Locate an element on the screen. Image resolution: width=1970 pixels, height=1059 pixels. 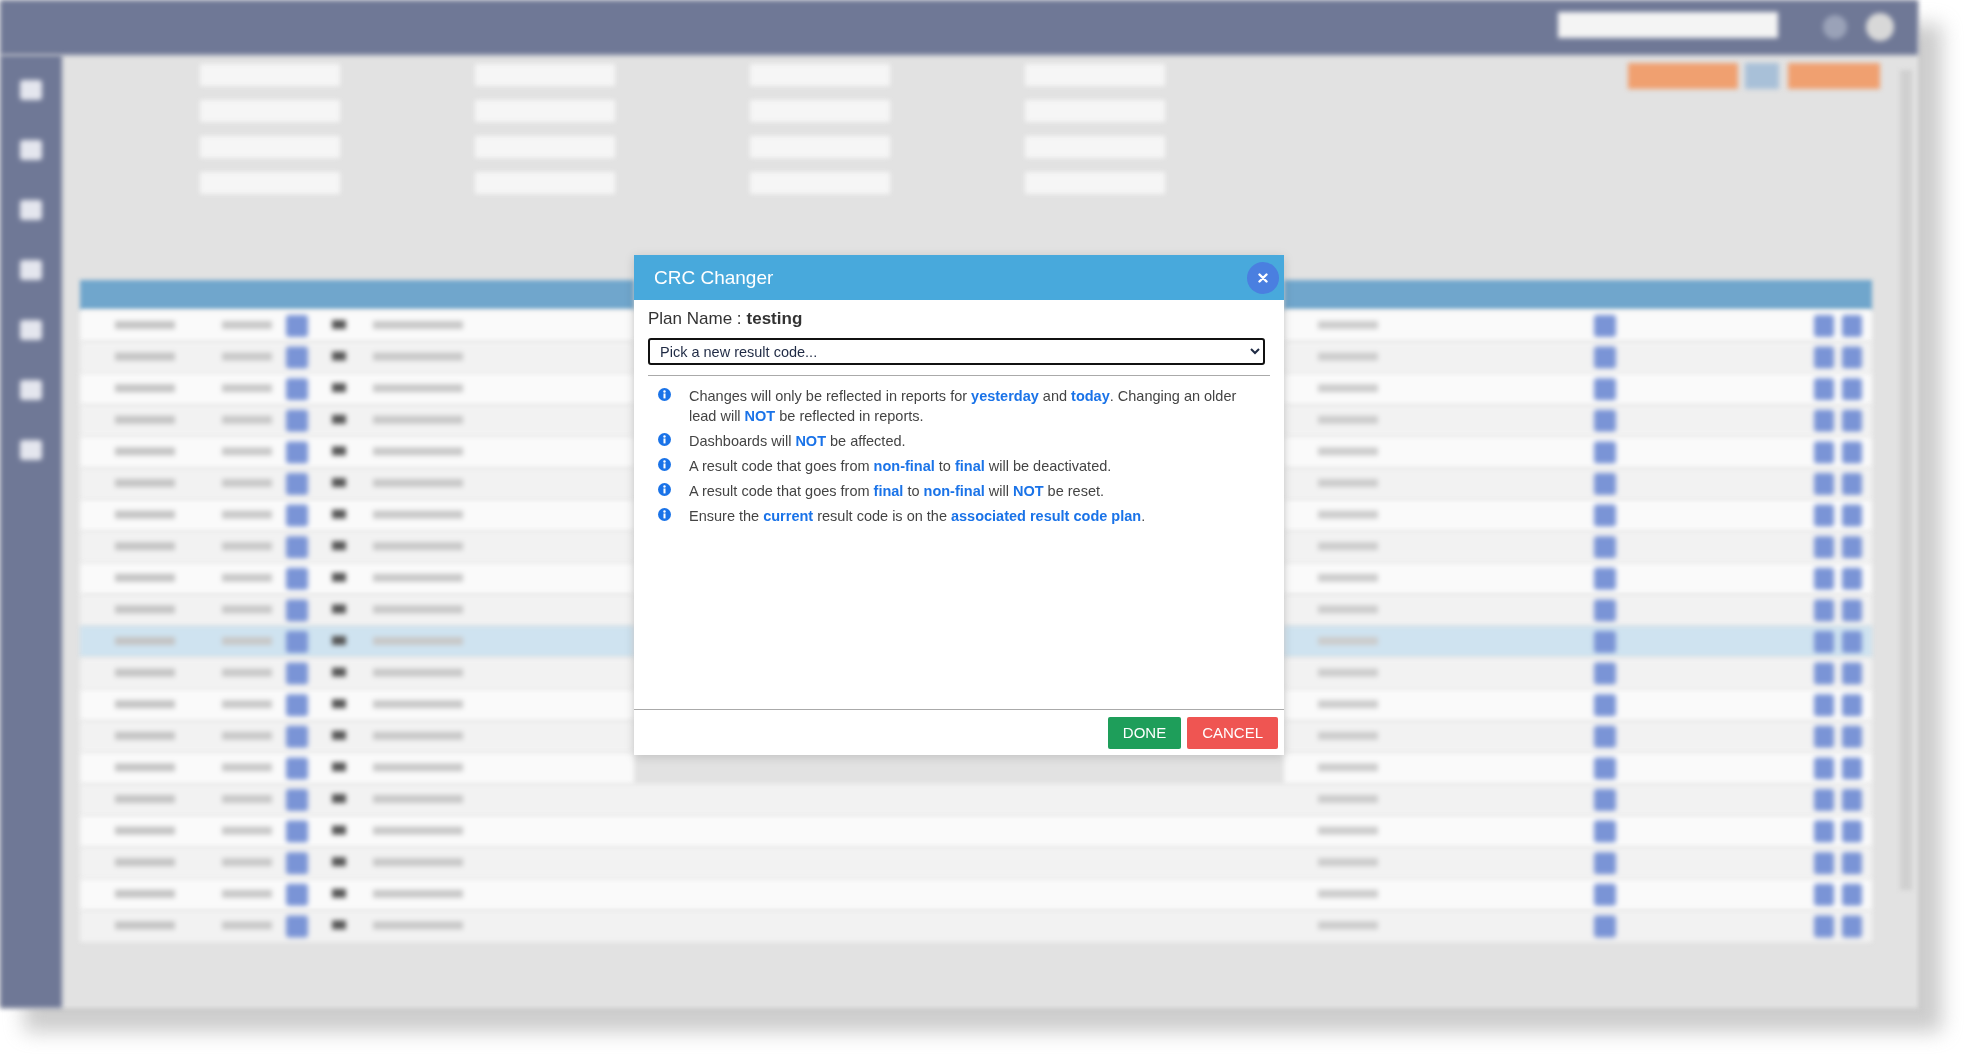
close-button is located at coordinates (1263, 277).